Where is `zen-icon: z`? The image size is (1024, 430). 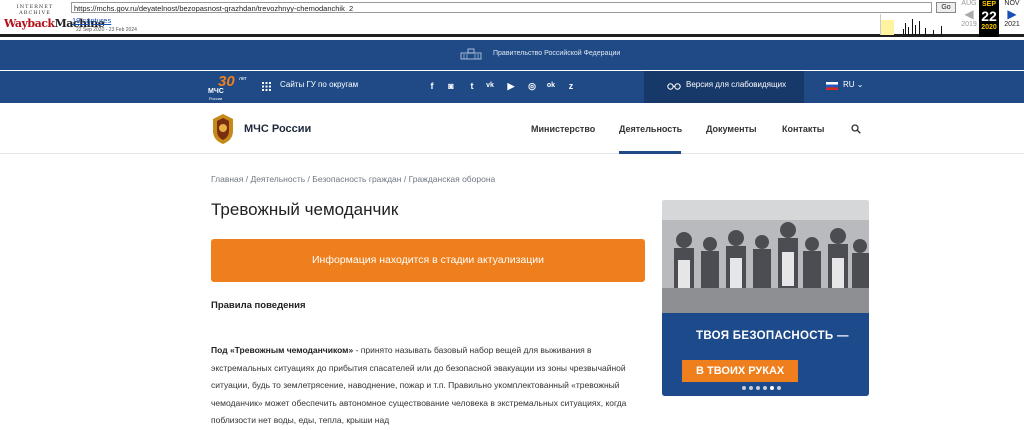
zen-icon: z is located at coordinates (571, 86).